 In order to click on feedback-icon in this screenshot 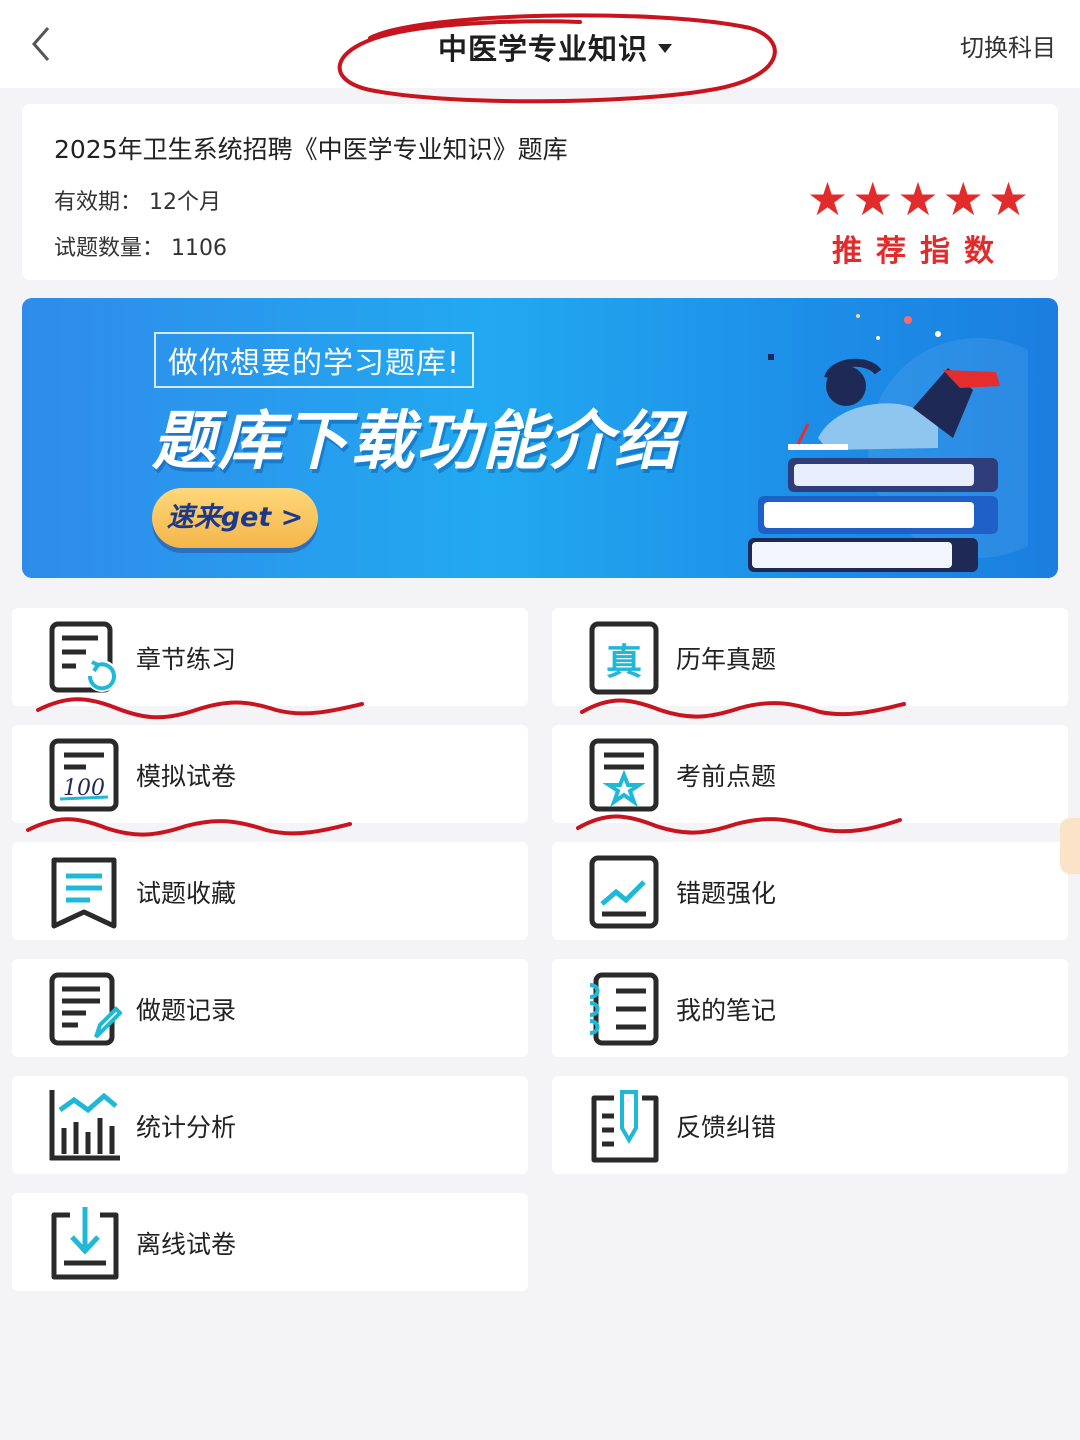, I will do `click(625, 1126)`.